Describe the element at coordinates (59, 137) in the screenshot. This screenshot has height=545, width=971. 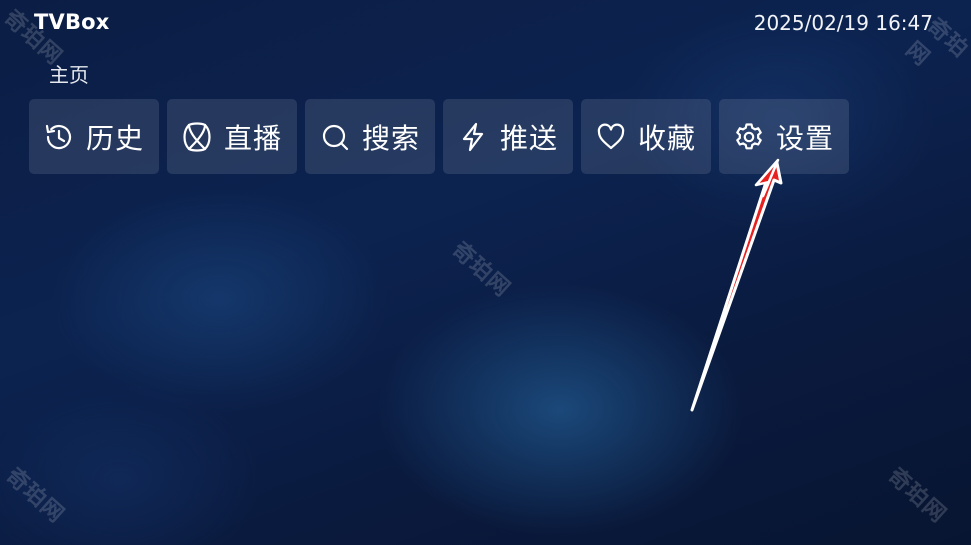
I see `history-icon` at that location.